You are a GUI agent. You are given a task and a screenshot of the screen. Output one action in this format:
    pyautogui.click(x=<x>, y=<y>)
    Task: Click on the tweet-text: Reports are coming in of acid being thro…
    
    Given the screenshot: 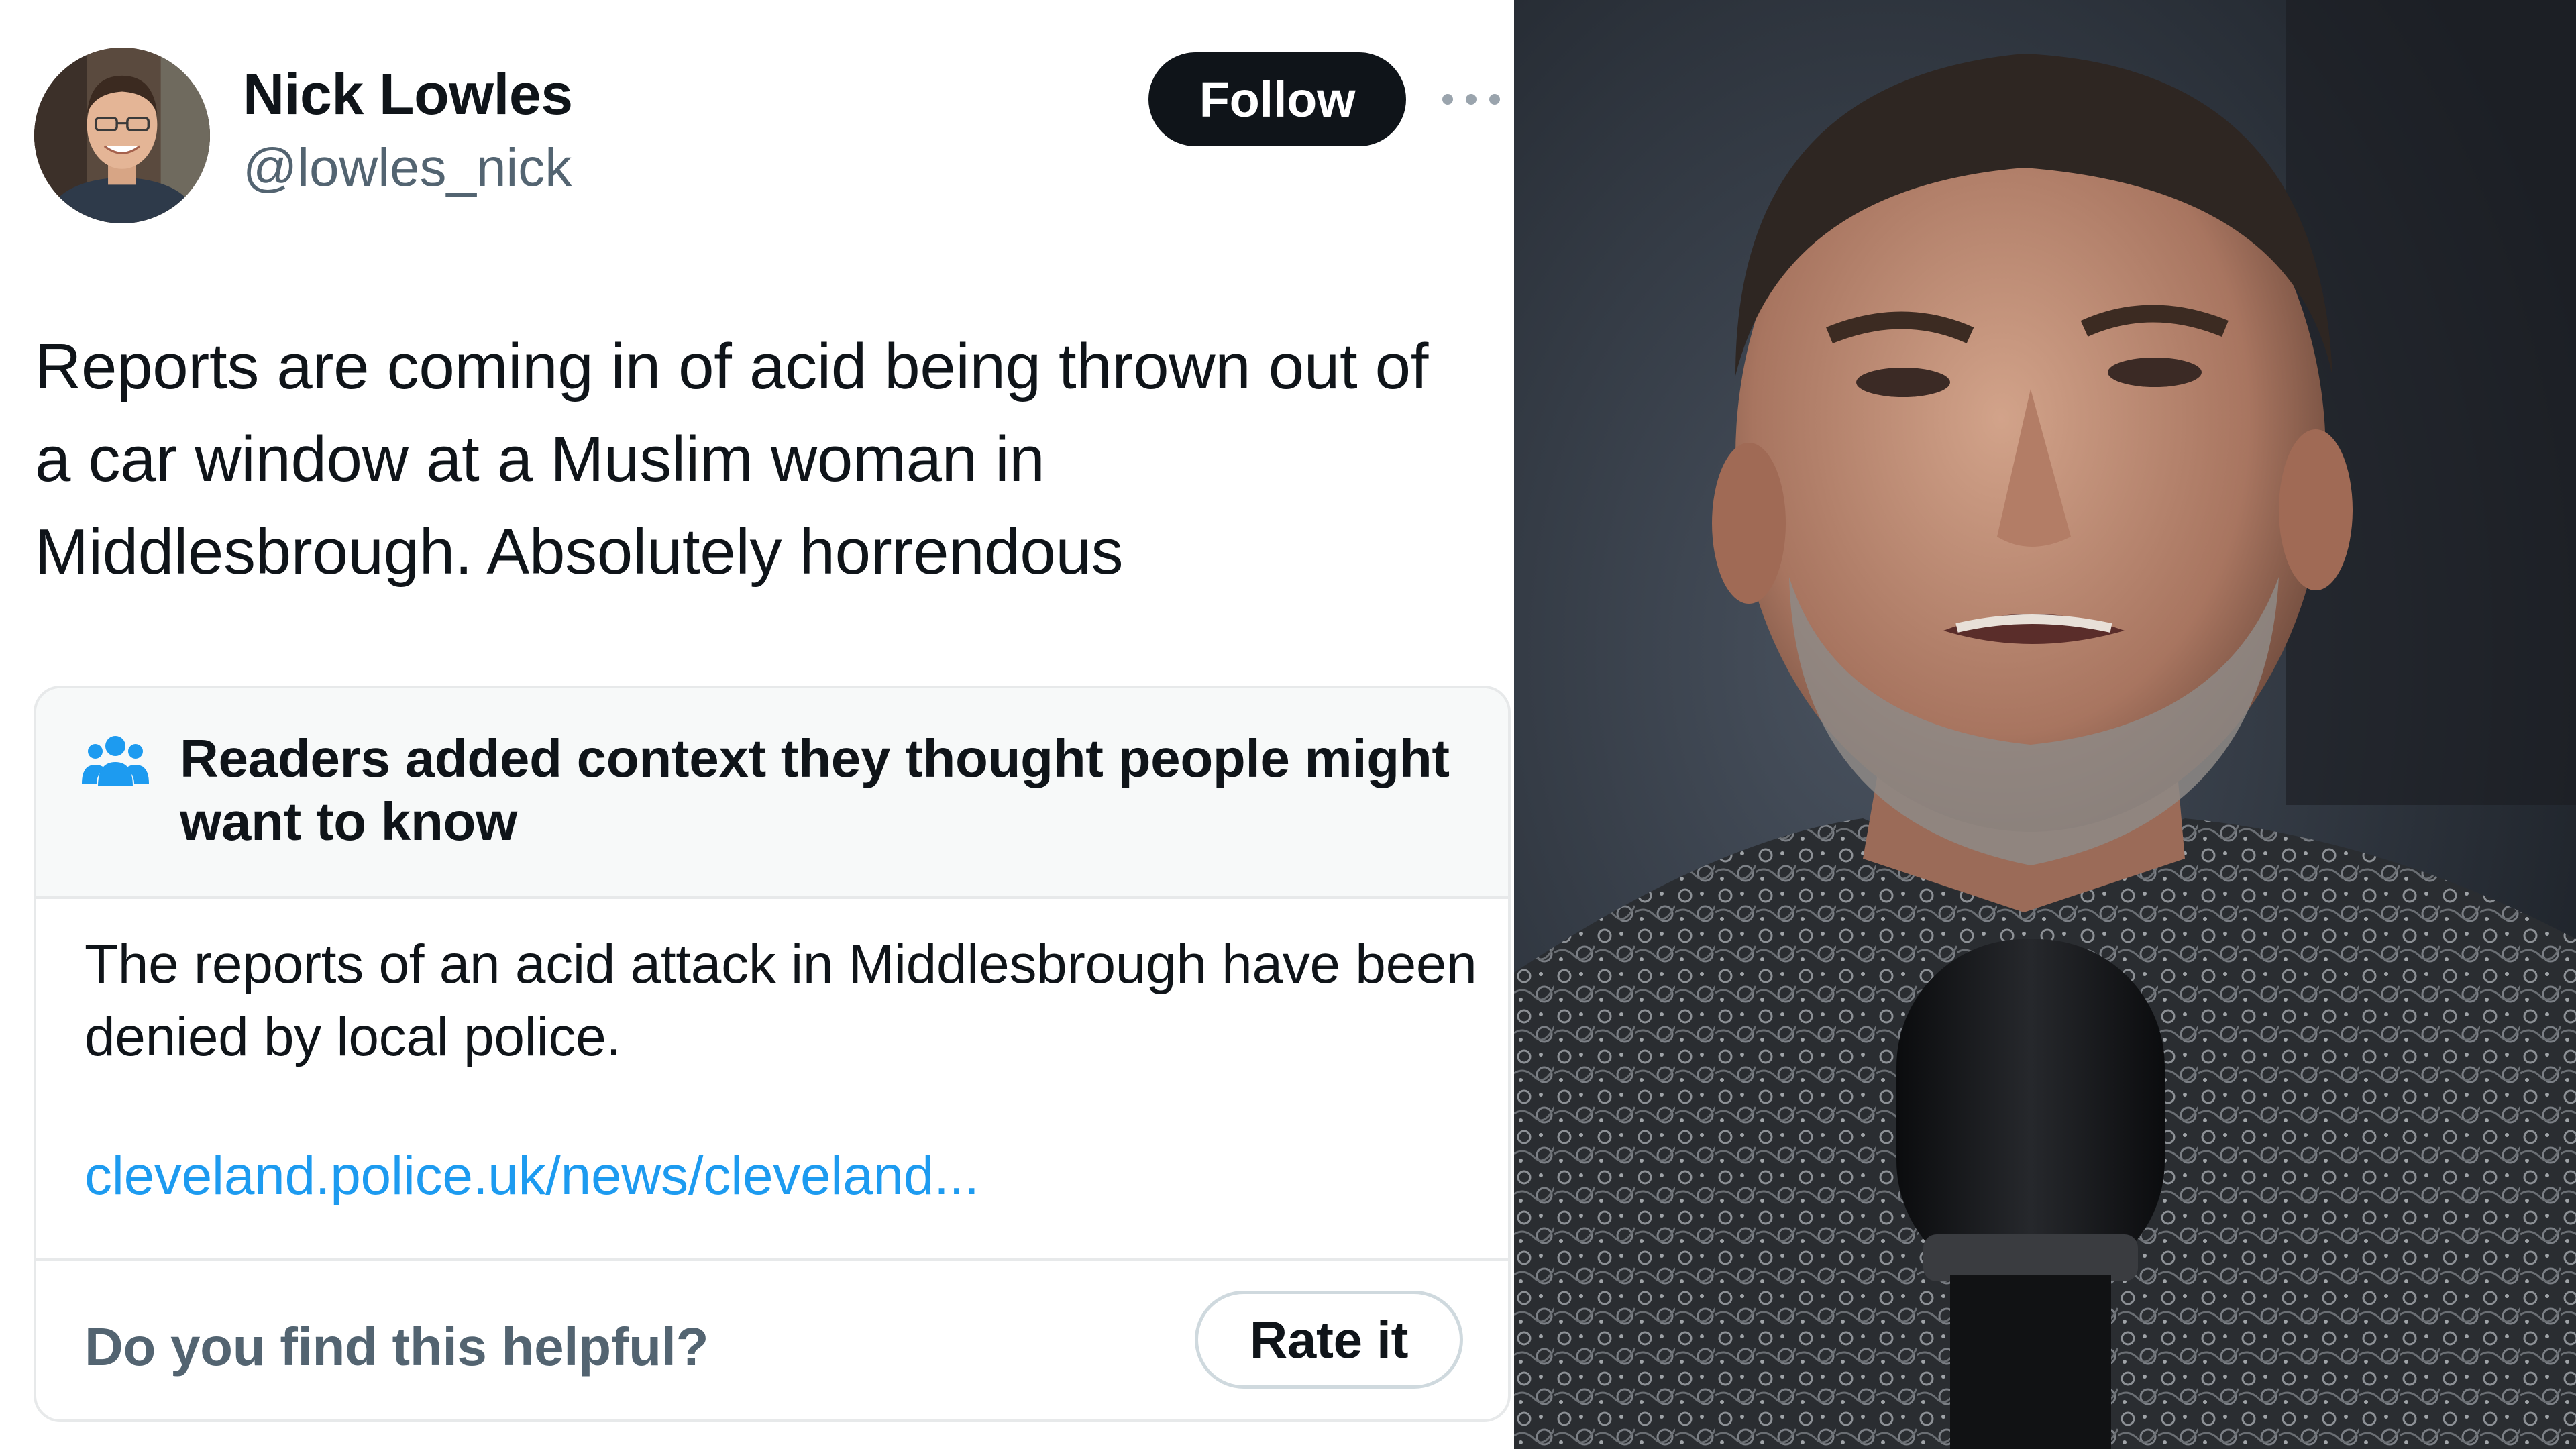 What is the action you would take?
    pyautogui.click(x=732, y=459)
    